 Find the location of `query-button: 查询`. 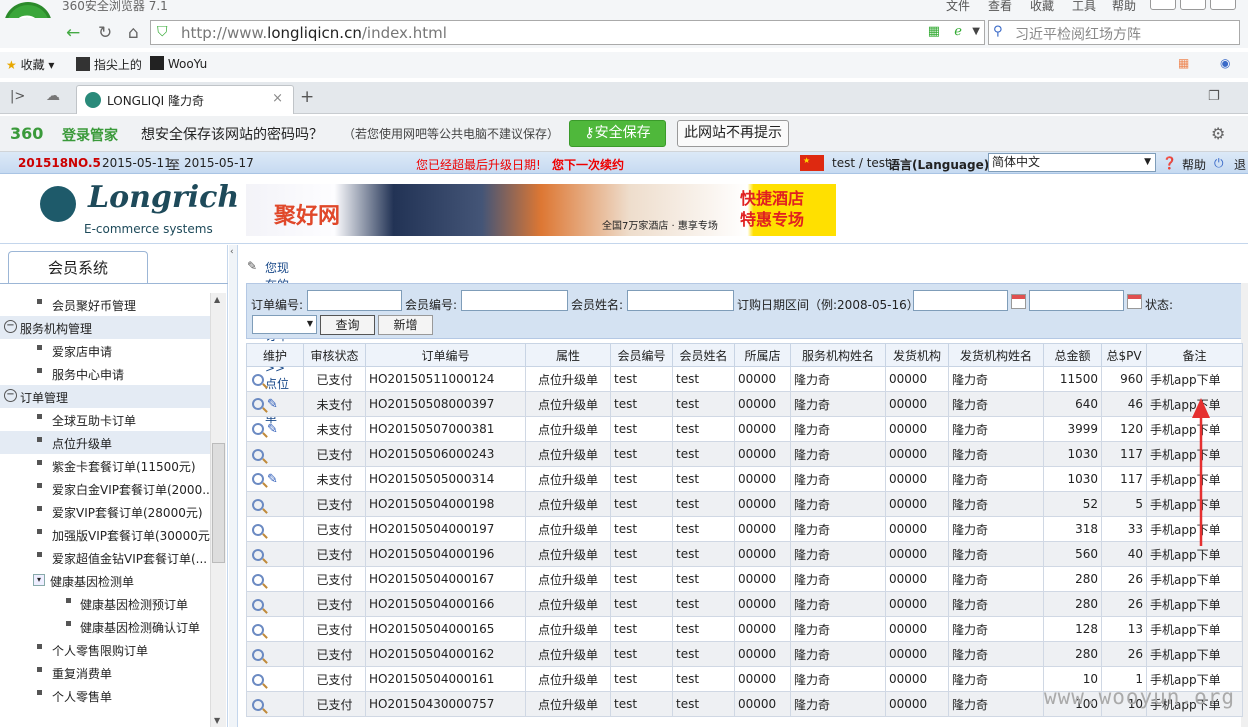

query-button: 查询 is located at coordinates (347, 325).